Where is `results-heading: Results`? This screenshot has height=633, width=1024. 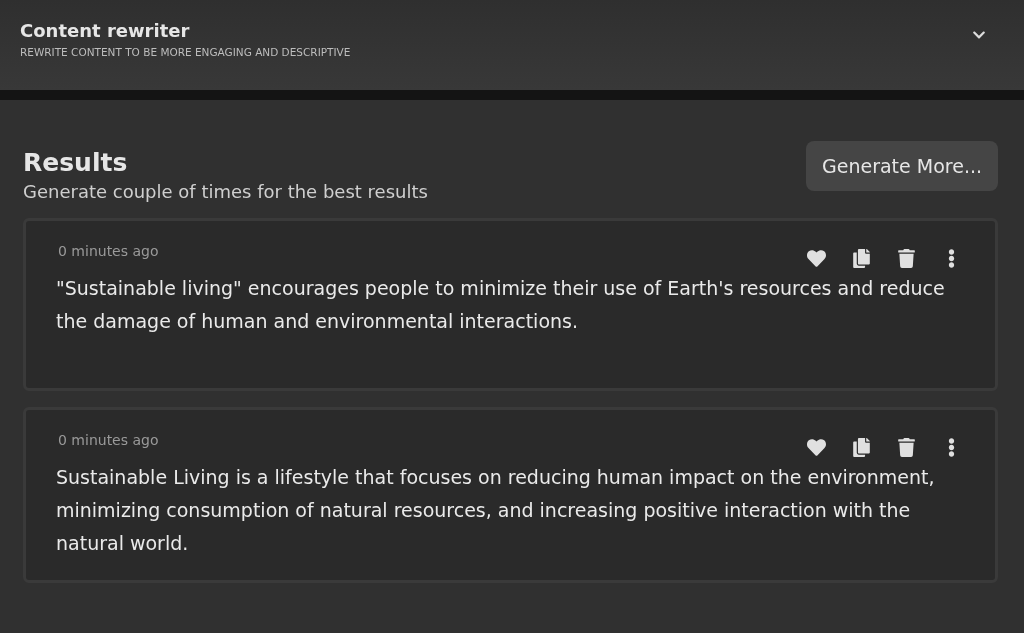
results-heading: Results is located at coordinates (76, 162).